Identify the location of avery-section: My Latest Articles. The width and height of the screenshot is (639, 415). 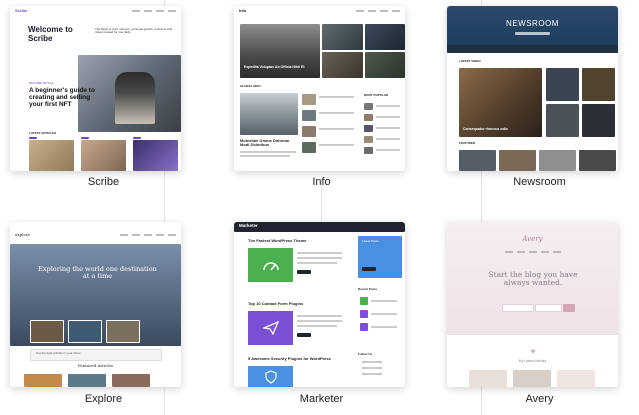
(532, 361).